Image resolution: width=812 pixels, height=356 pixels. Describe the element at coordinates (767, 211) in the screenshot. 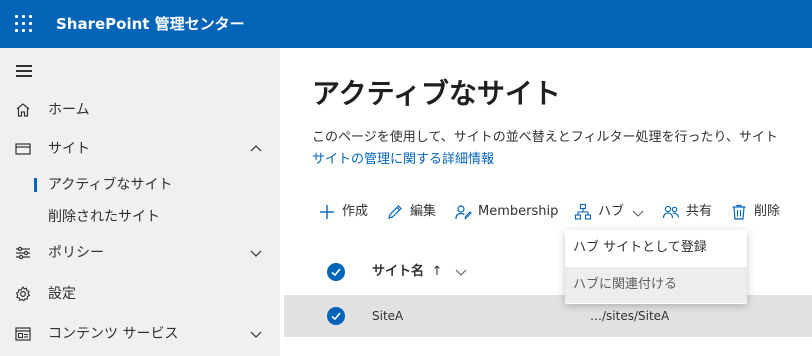

I see `delete-label: 削除` at that location.